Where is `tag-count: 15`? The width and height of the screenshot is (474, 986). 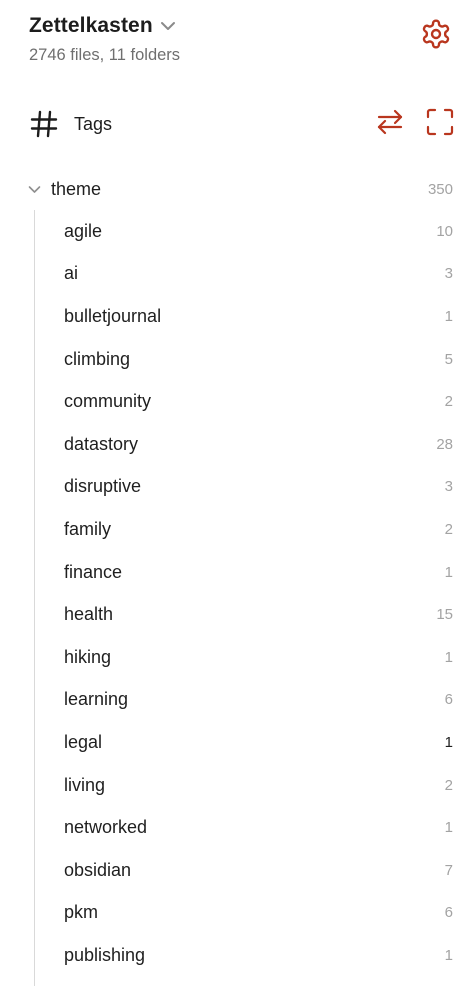 tag-count: 15 is located at coordinates (444, 615).